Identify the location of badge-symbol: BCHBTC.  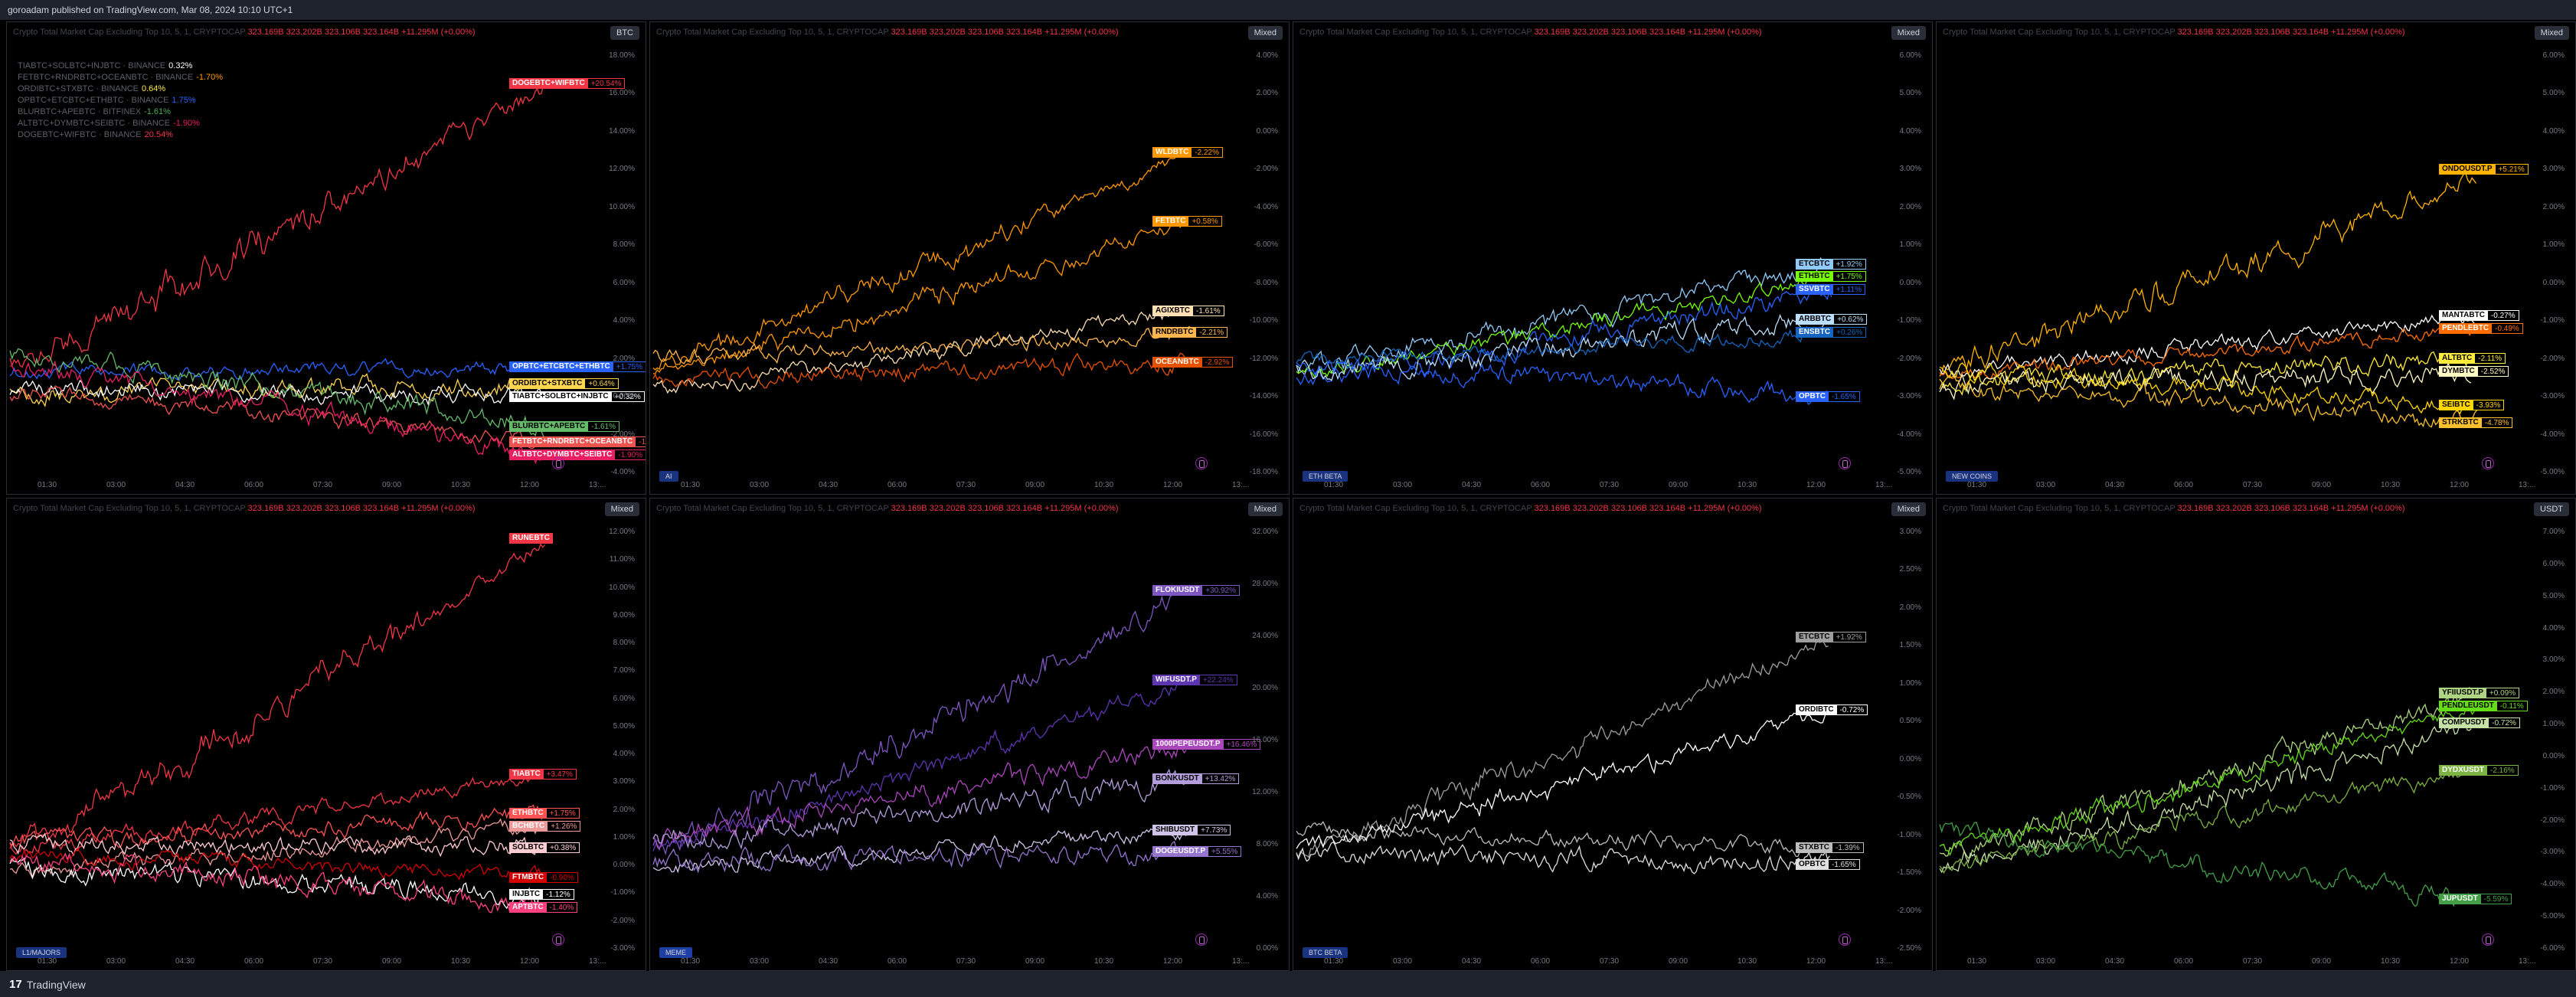
(528, 826).